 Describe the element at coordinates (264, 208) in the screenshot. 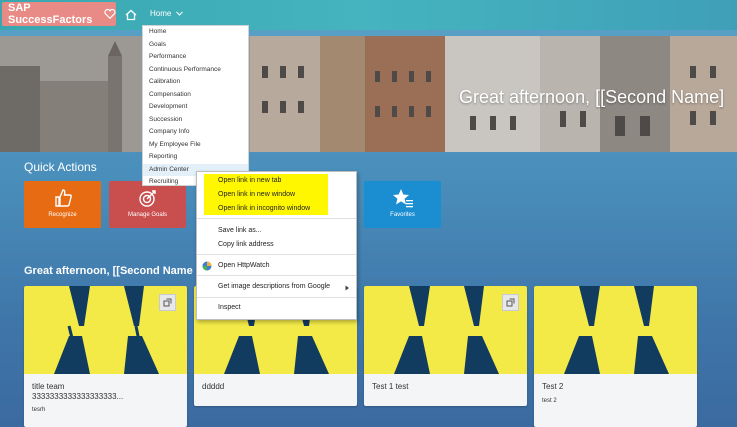

I see `open-link-incognito: Open link in incognito window` at that location.